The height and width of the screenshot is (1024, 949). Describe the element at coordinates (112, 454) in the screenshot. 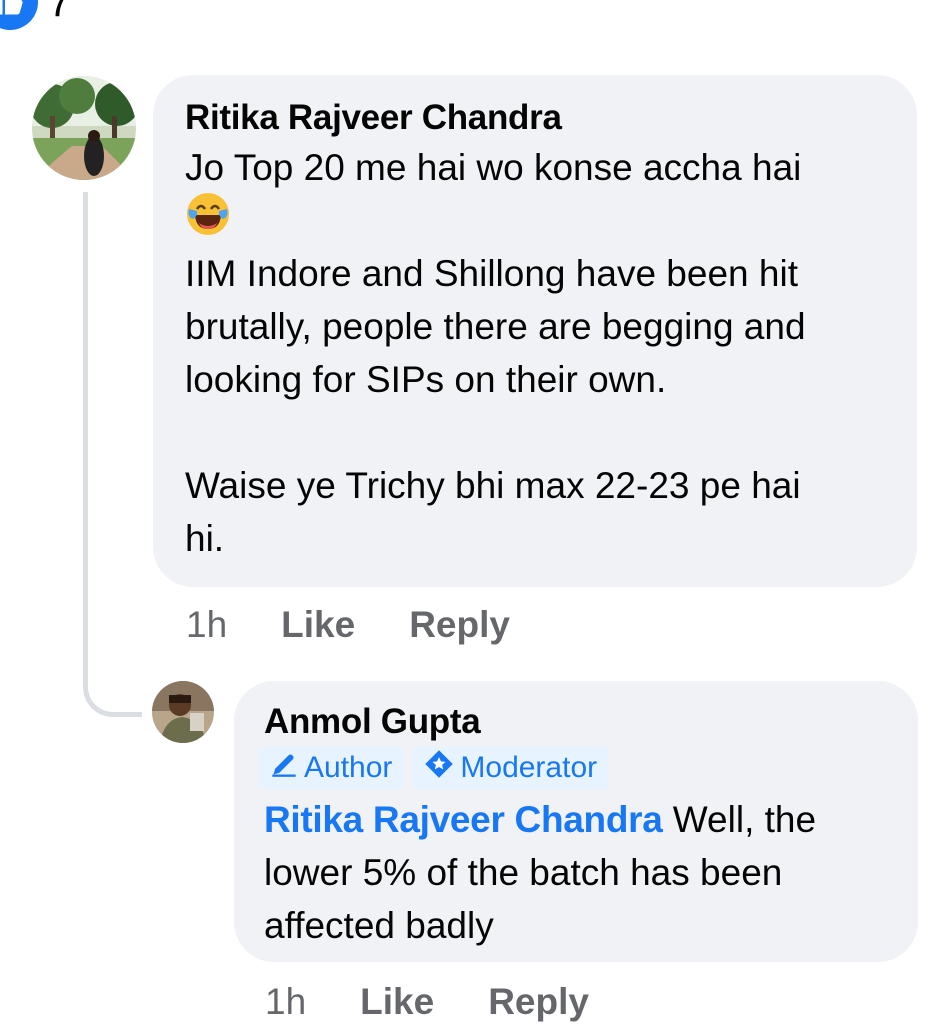

I see `reply-thread-line` at that location.